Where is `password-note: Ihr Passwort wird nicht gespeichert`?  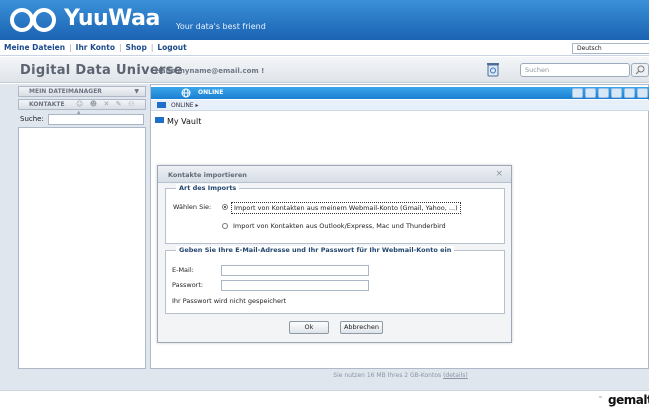
password-note: Ihr Passwort wird nicht gespeichert is located at coordinates (229, 301).